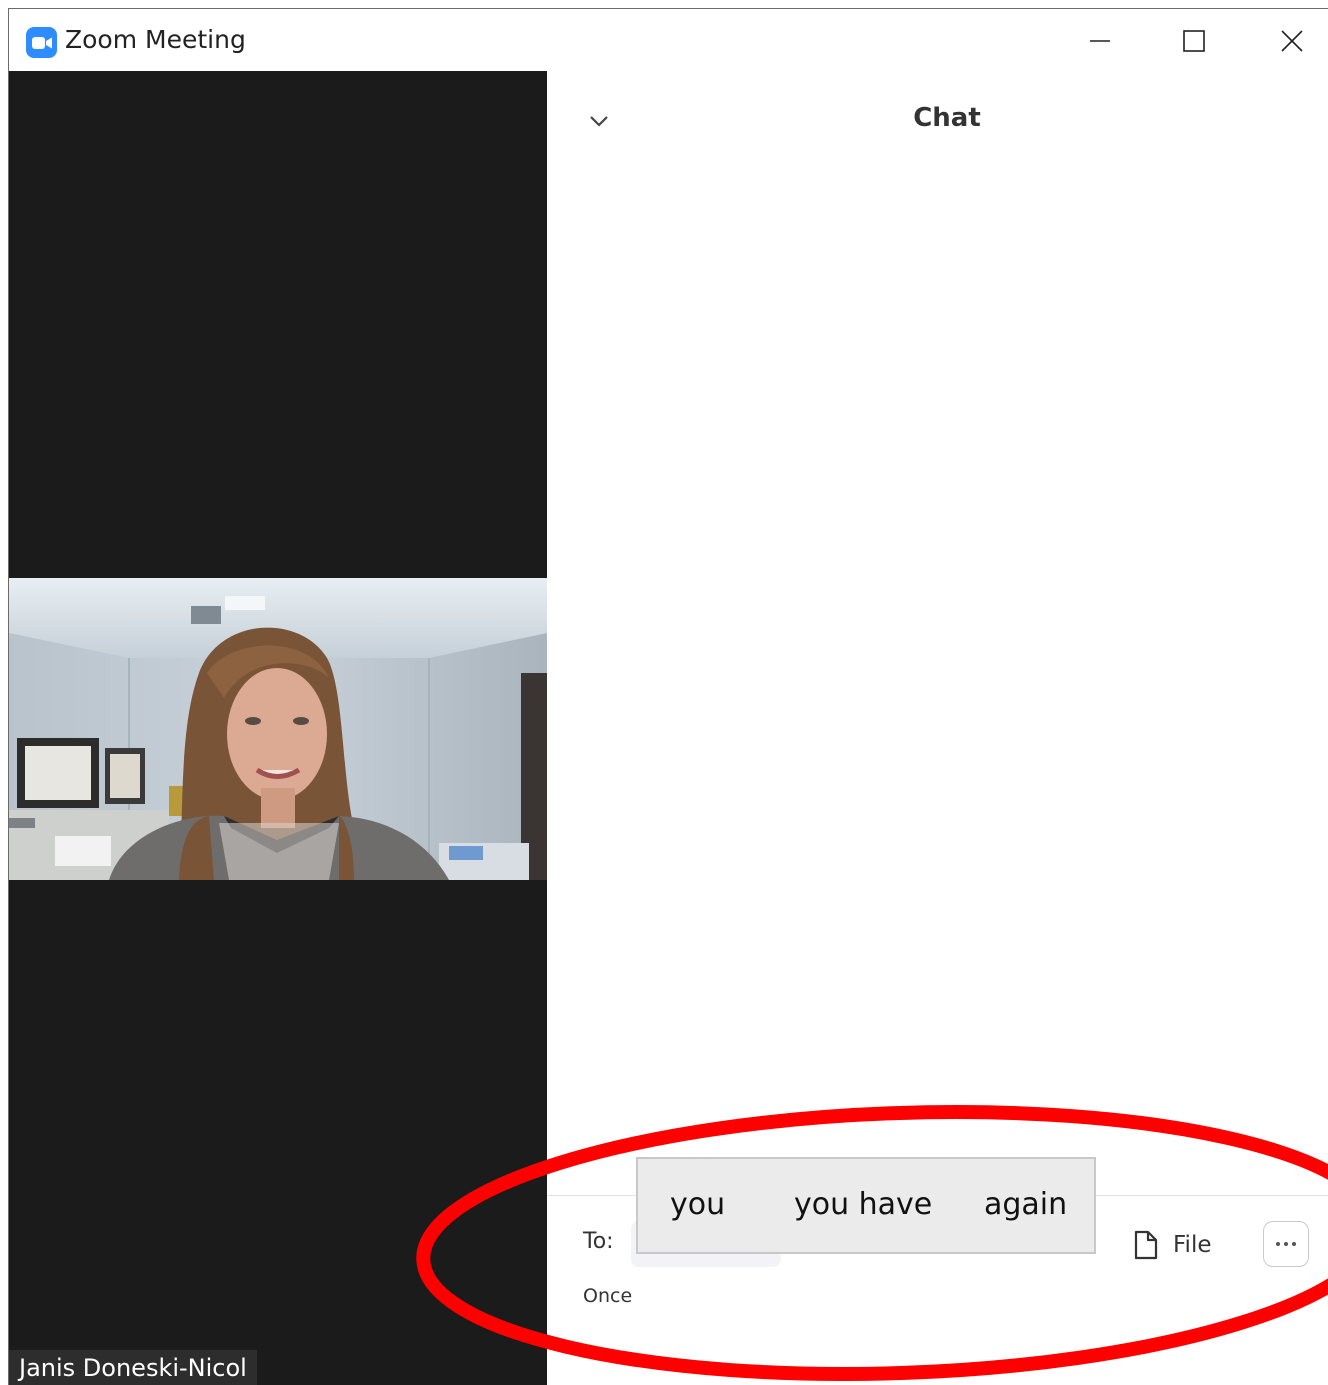  What do you see at coordinates (947, 118) in the screenshot?
I see `chat-title: Chat` at bounding box center [947, 118].